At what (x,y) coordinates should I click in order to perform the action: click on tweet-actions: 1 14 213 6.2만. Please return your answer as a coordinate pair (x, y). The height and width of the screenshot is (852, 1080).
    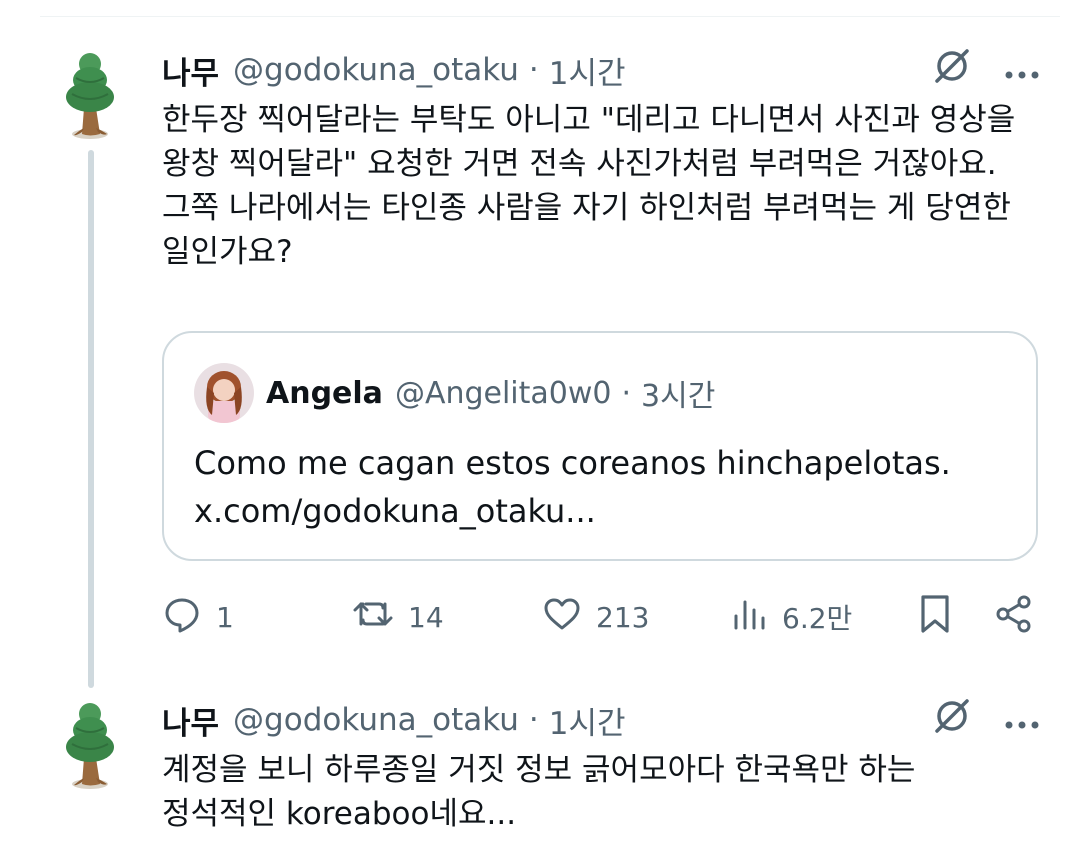
    Looking at the image, I should click on (600, 617).